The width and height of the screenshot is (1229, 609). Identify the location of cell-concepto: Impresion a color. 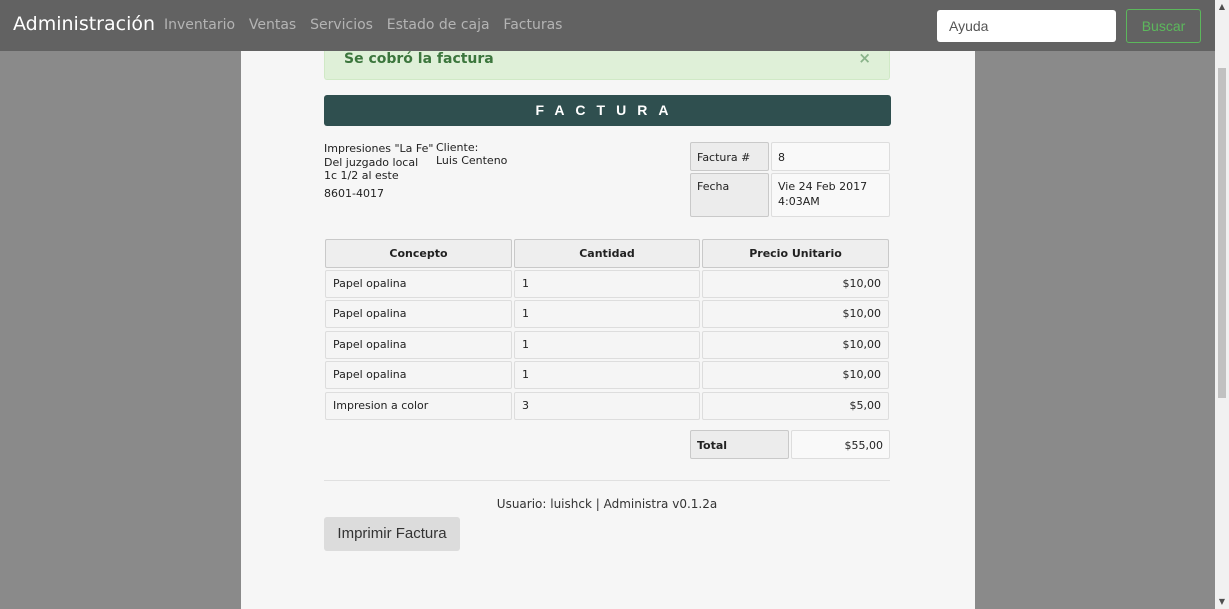
(418, 406).